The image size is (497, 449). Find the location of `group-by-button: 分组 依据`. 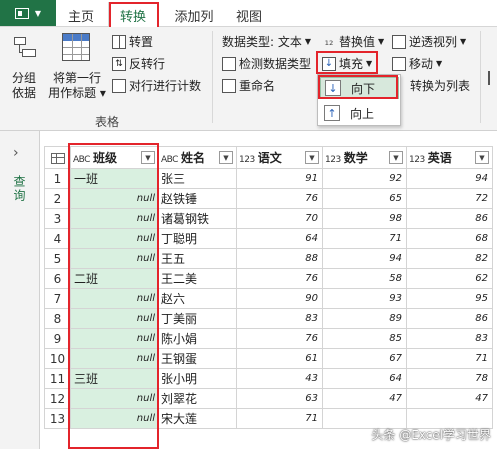

group-by-button: 分组 依据 is located at coordinates (24, 86).